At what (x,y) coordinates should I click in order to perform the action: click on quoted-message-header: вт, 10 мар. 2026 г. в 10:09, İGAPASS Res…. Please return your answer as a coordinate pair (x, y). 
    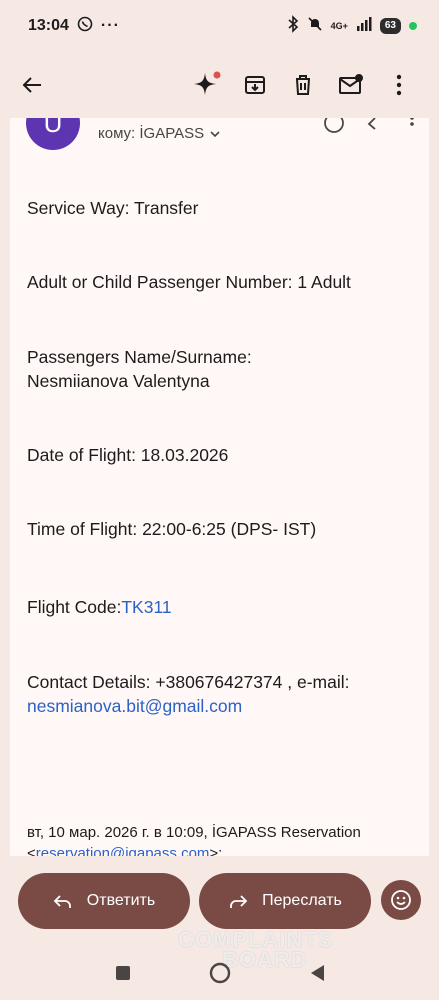
    Looking at the image, I should click on (194, 832).